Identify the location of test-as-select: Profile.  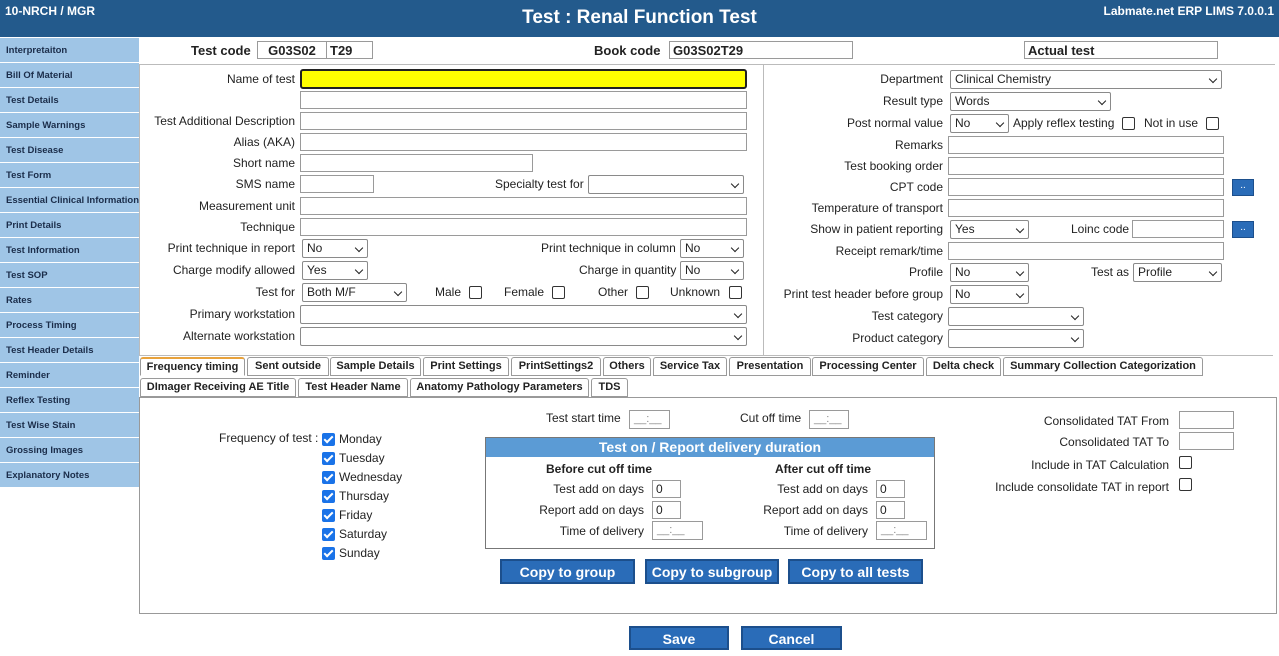
(1177, 272).